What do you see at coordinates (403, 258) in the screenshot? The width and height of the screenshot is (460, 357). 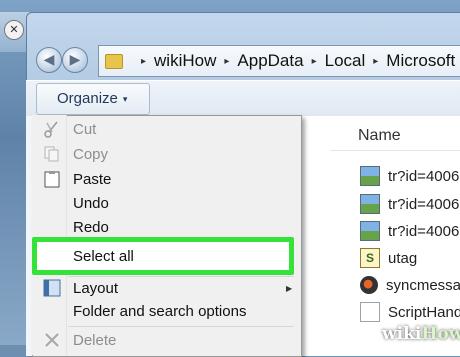 I see `file-name: utag` at bounding box center [403, 258].